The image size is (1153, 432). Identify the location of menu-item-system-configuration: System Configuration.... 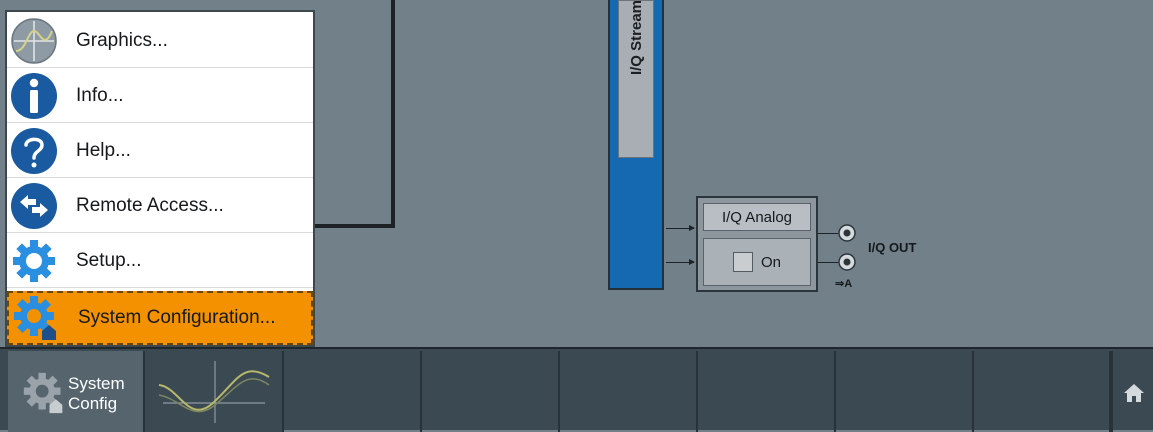
(160, 318).